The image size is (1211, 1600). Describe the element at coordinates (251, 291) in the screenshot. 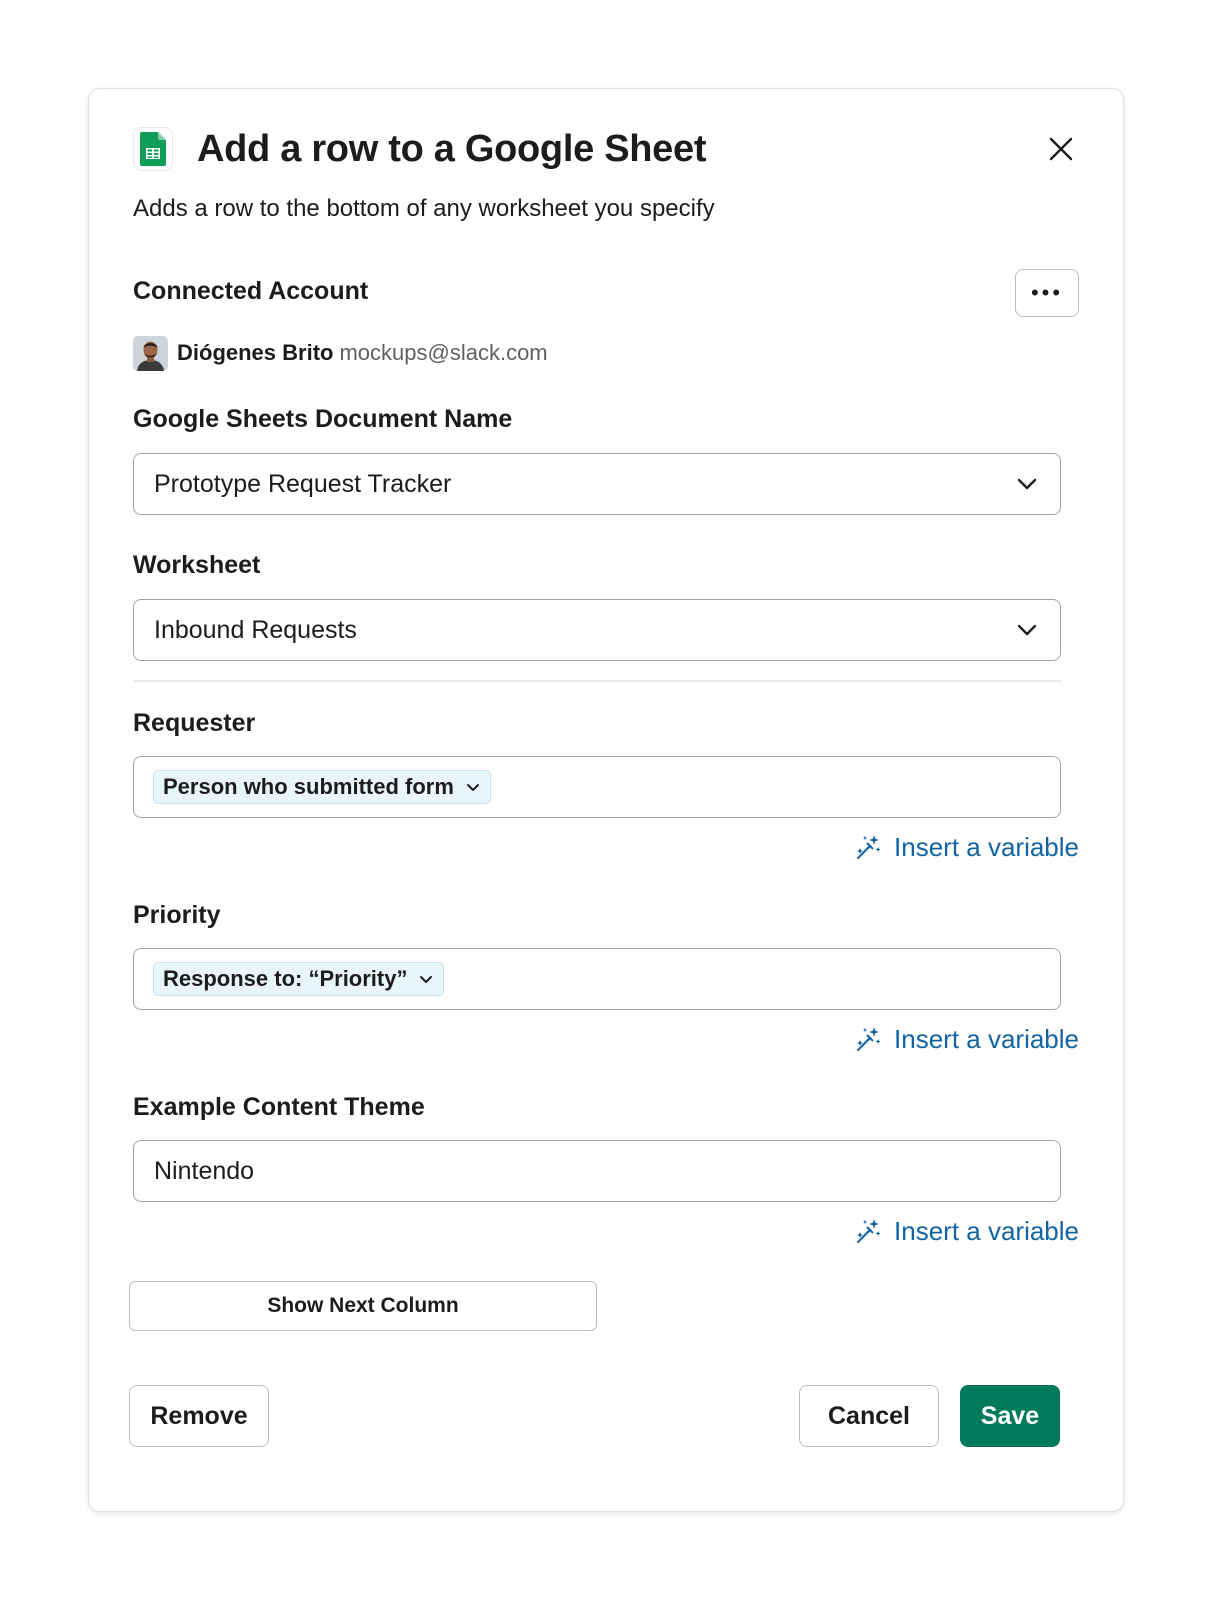

I see `connected-account-label: Connected Account` at that location.